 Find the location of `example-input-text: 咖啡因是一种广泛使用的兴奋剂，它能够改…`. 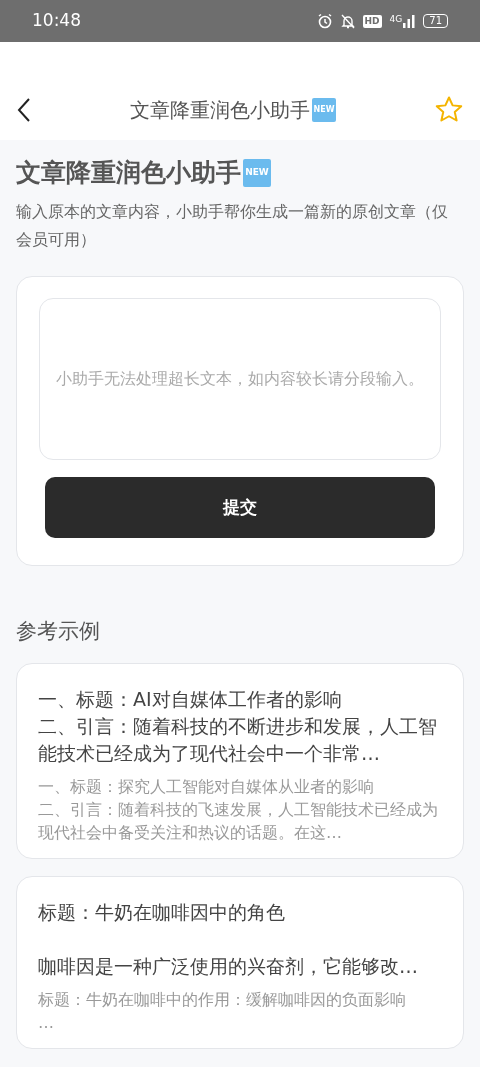

example-input-text: 咖啡因是一种广泛使用的兴奋剂，它能够改… is located at coordinates (228, 966).